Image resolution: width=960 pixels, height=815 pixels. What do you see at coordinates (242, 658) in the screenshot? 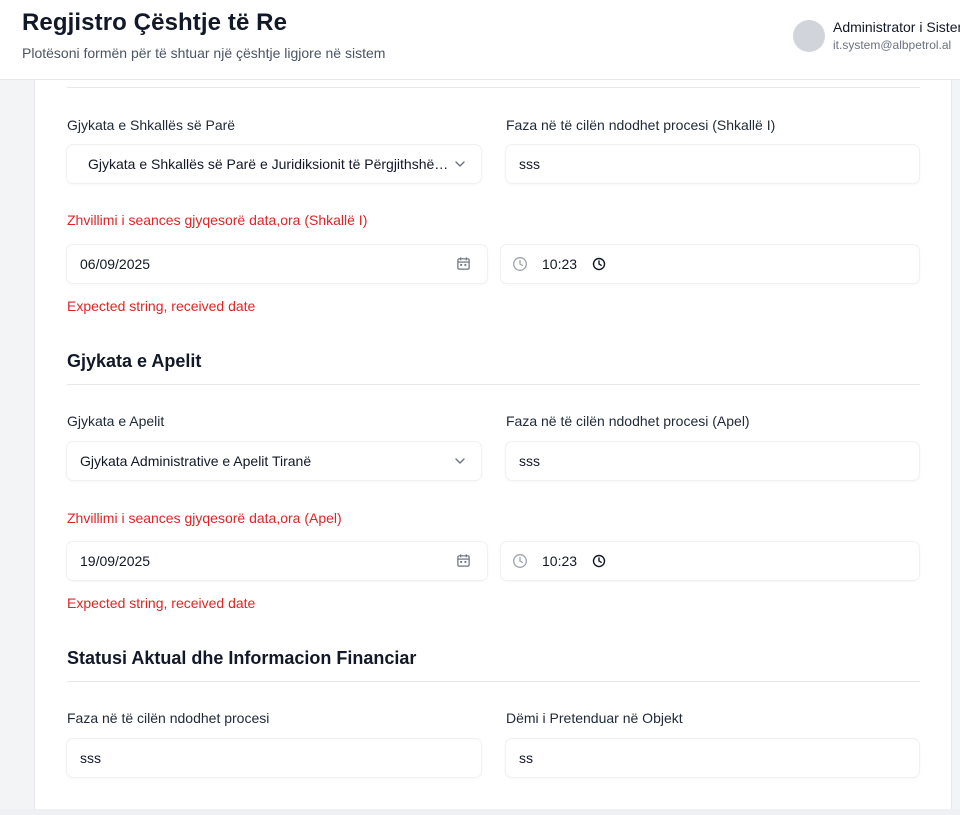
I see `status-section-title: Statusi Aktual dhe Informacion Financiar` at bounding box center [242, 658].